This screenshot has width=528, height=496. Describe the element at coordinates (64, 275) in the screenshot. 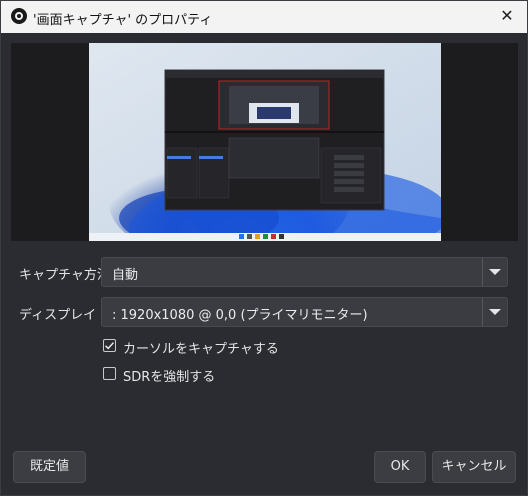

I see `capture-method-label: キャプチャ方法` at that location.